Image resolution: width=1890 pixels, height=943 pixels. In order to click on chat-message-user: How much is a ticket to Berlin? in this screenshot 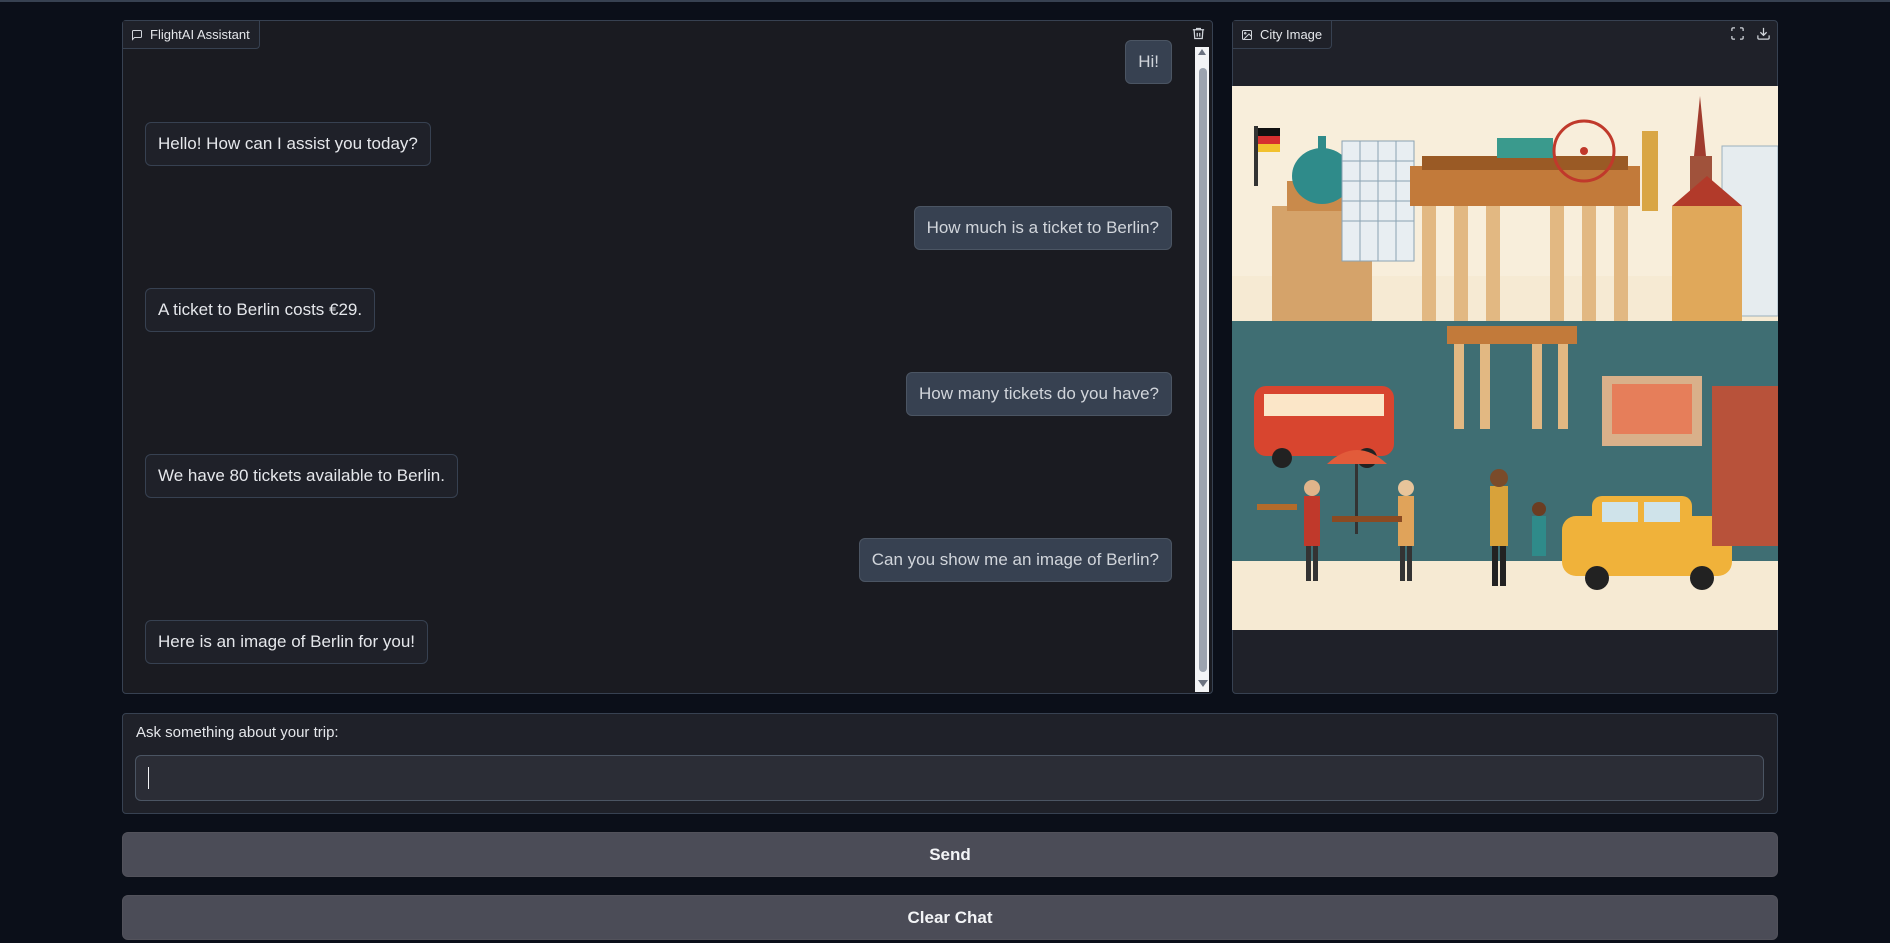, I will do `click(1042, 228)`.